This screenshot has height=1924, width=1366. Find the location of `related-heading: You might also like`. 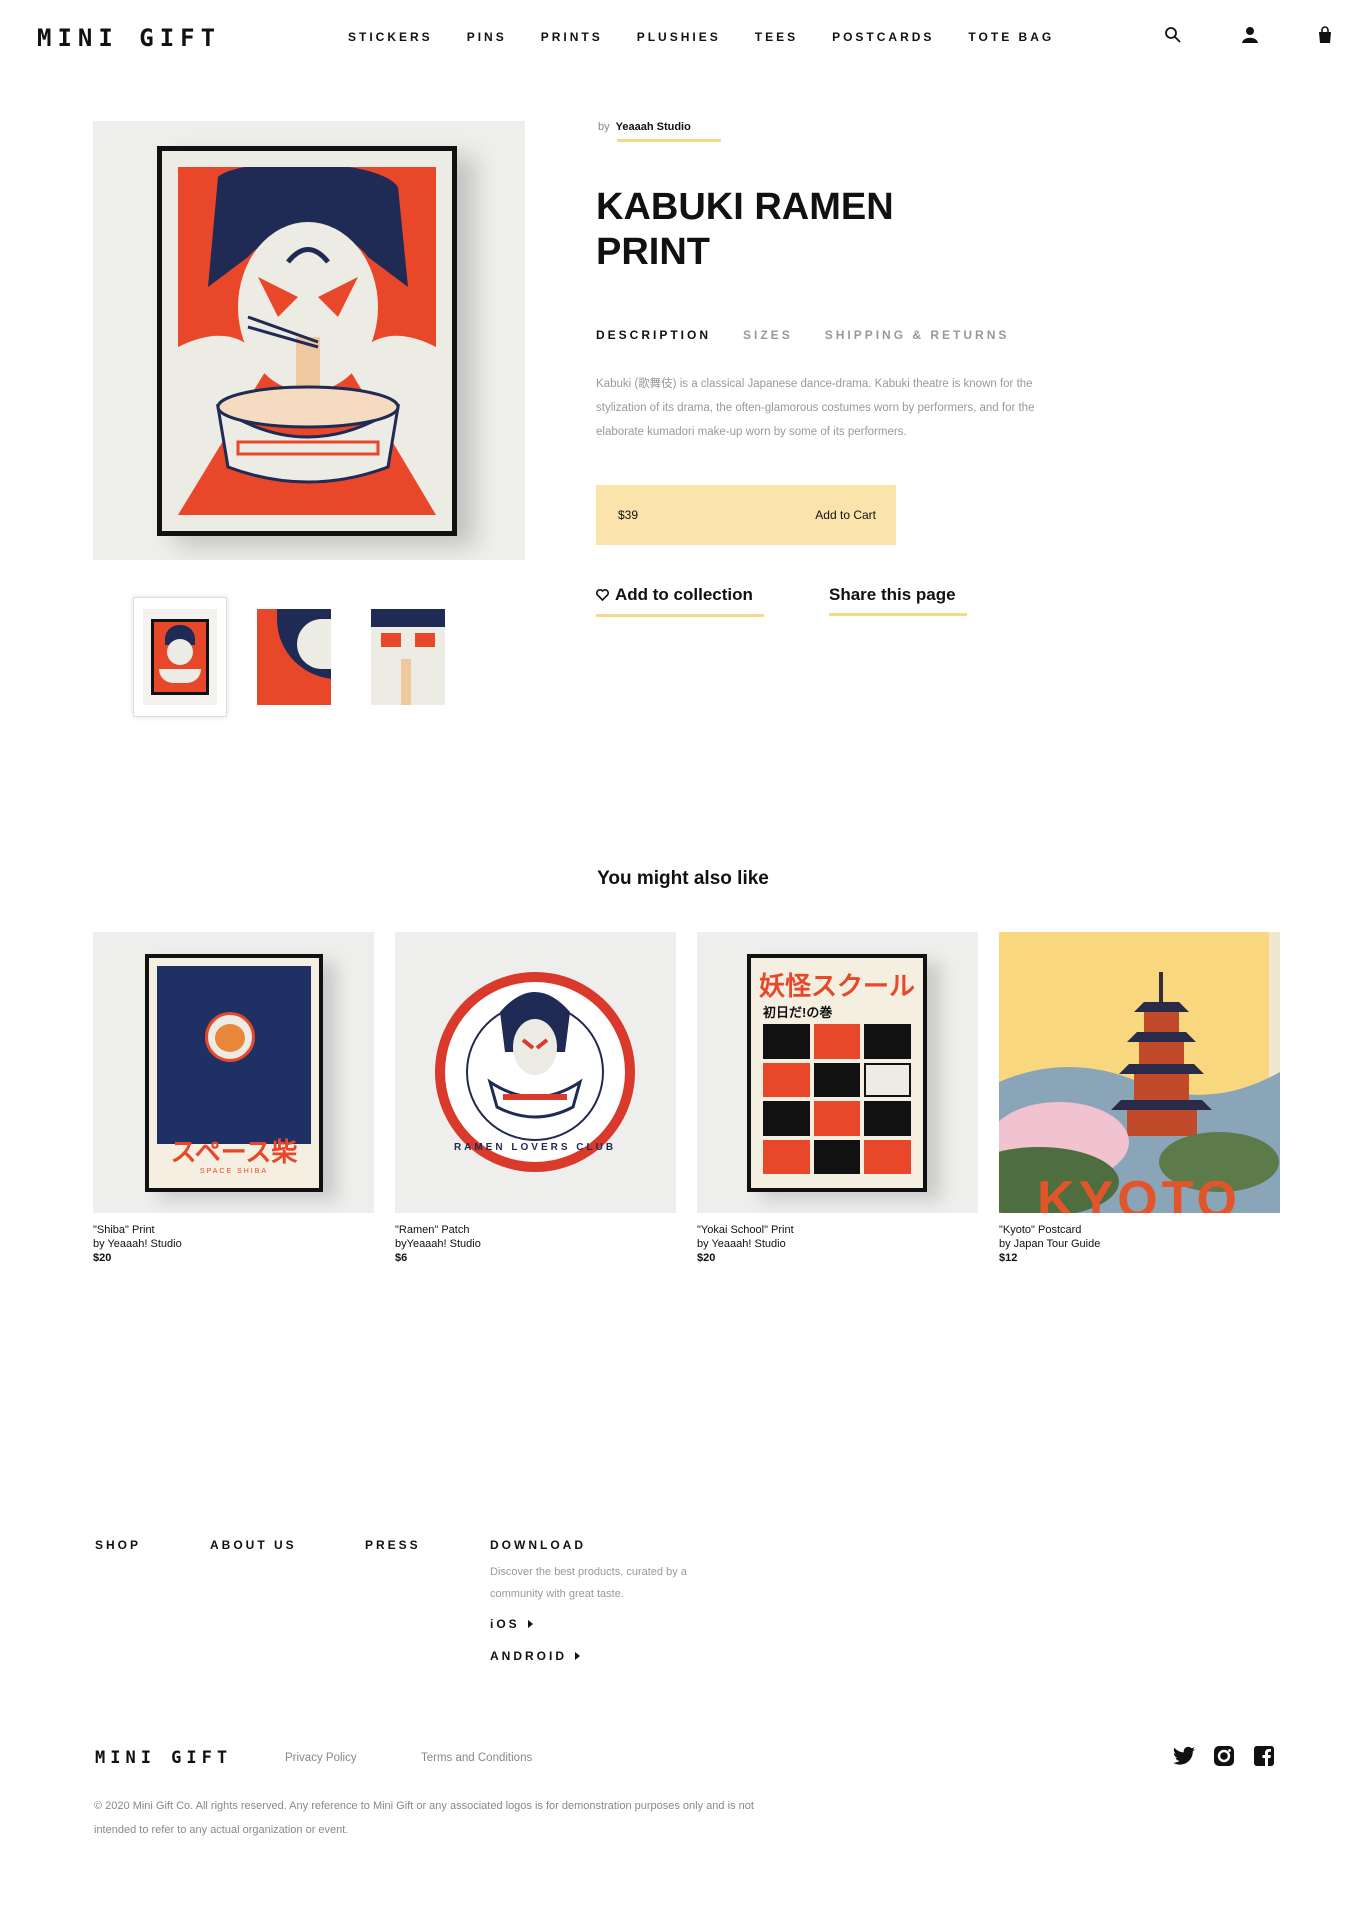

related-heading: You might also like is located at coordinates (683, 878).